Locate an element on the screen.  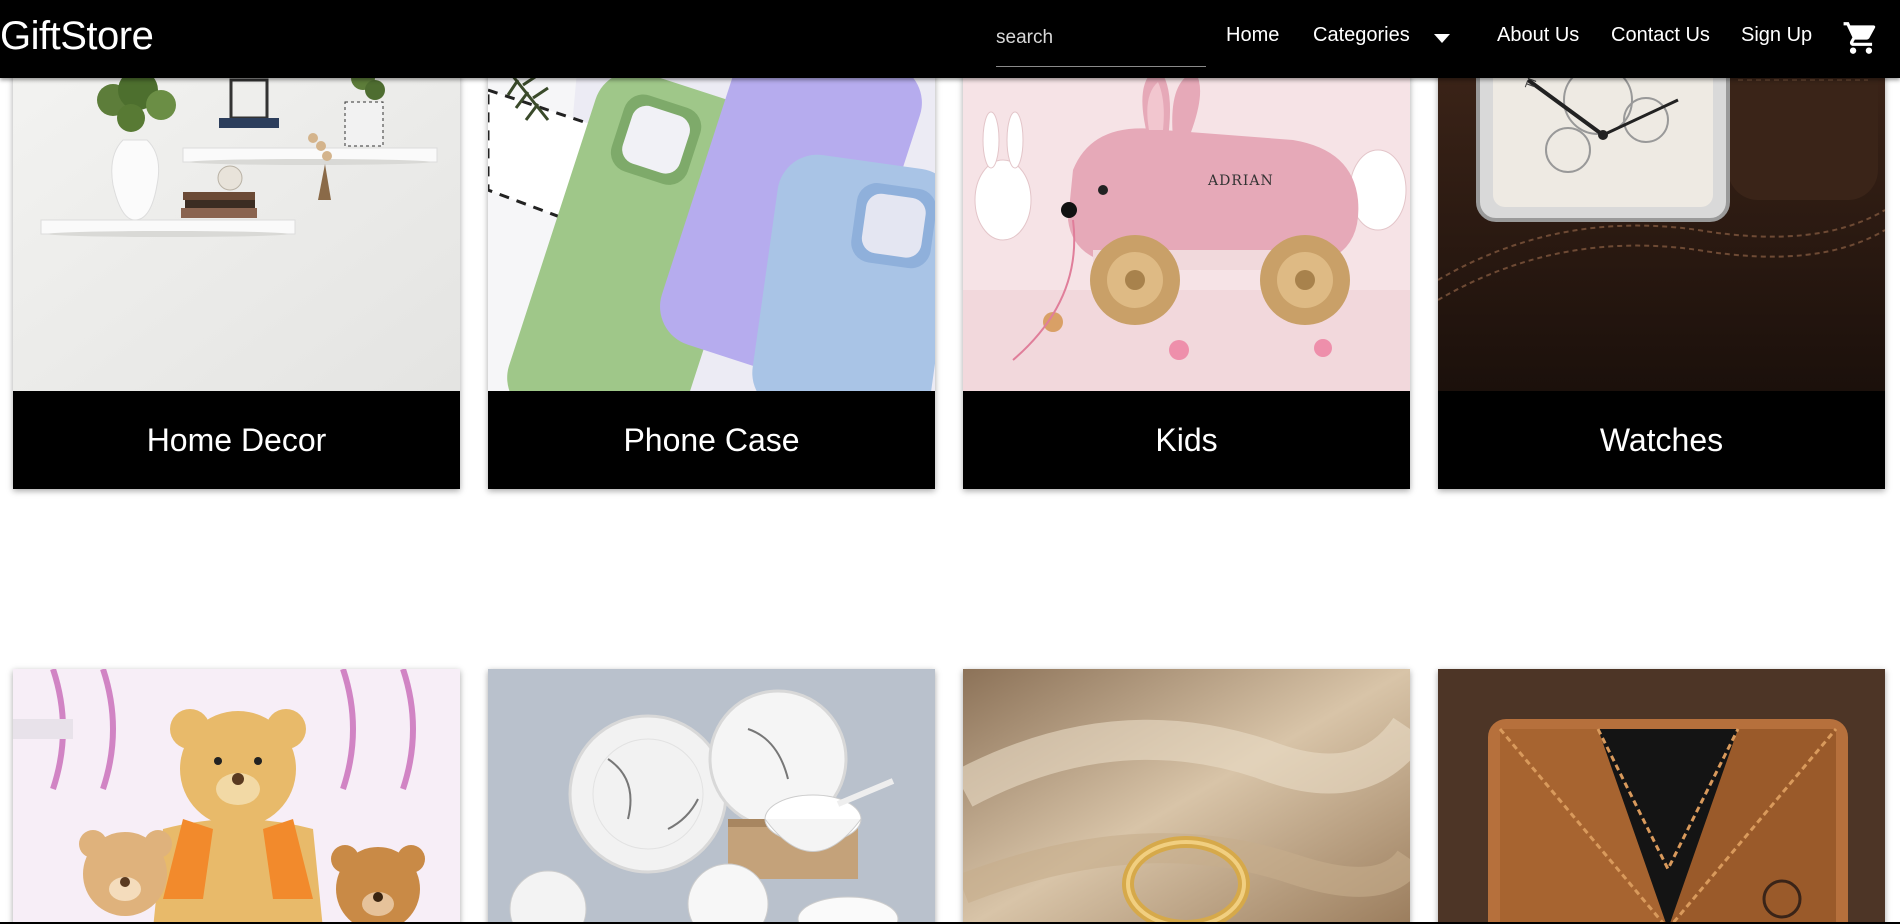
category-card-wallets is located at coordinates (1661, 796).